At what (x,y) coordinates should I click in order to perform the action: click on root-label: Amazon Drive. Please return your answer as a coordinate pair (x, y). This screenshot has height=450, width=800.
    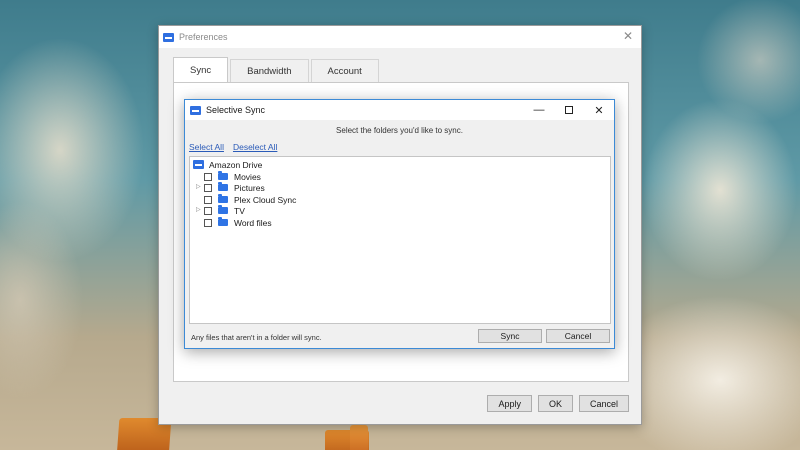
    Looking at the image, I should click on (236, 164).